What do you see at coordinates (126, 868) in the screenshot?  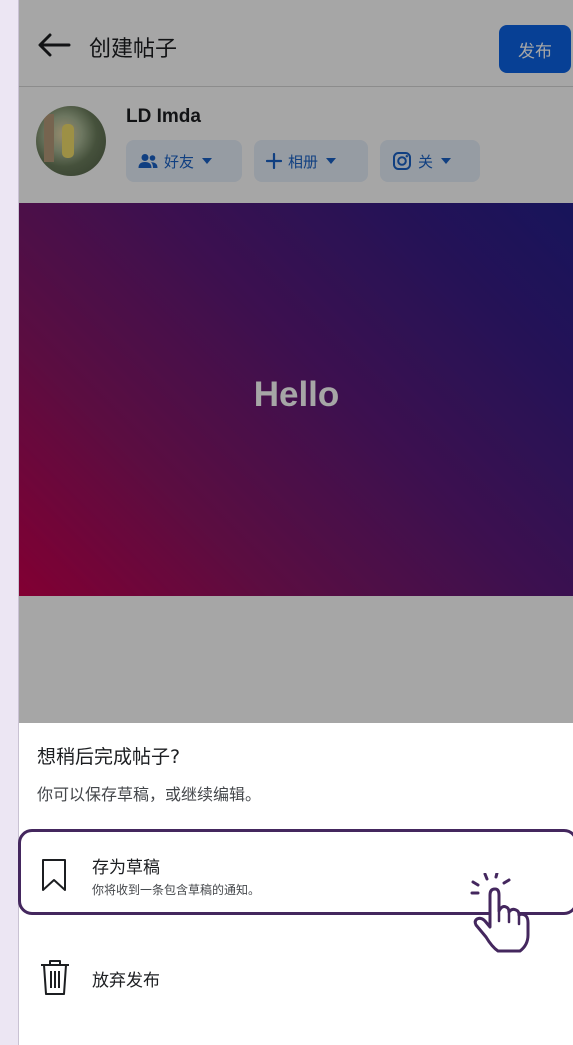 I see `save-draft-label: 存为草稿` at bounding box center [126, 868].